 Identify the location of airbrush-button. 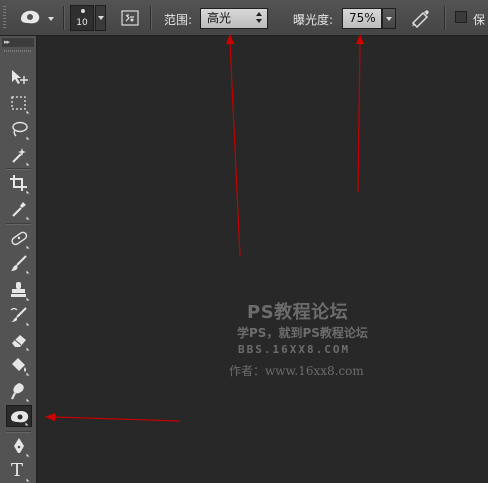
(421, 18).